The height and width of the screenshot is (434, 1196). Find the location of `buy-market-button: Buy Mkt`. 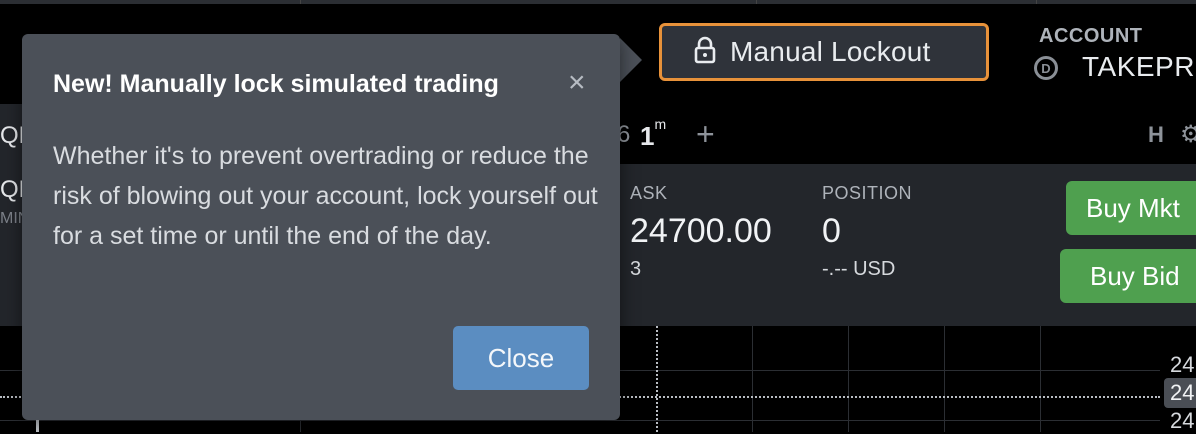

buy-market-button: Buy Mkt is located at coordinates (1131, 208).